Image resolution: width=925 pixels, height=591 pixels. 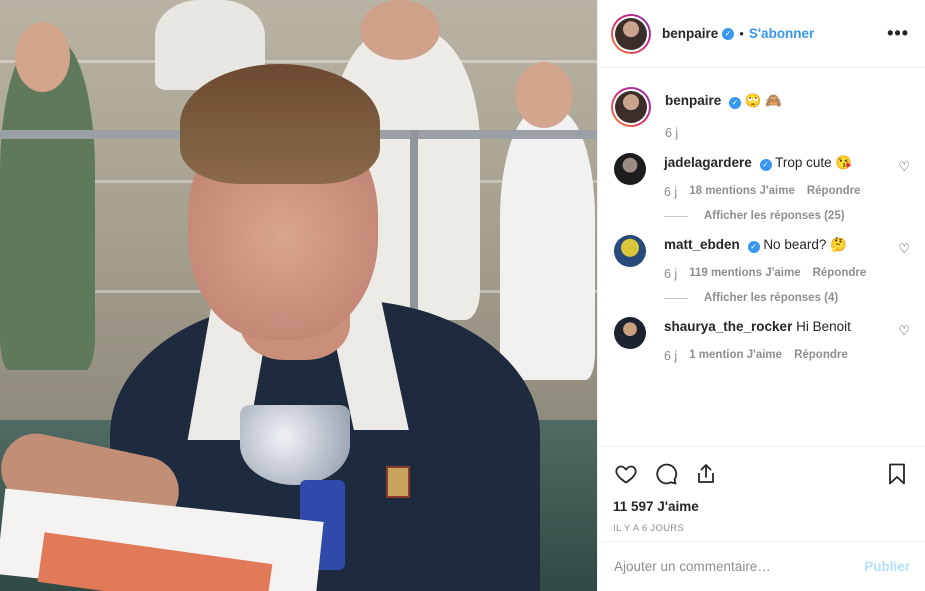 What do you see at coordinates (742, 192) in the screenshot?
I see `comment-likes: 18 mentions J'aime` at bounding box center [742, 192].